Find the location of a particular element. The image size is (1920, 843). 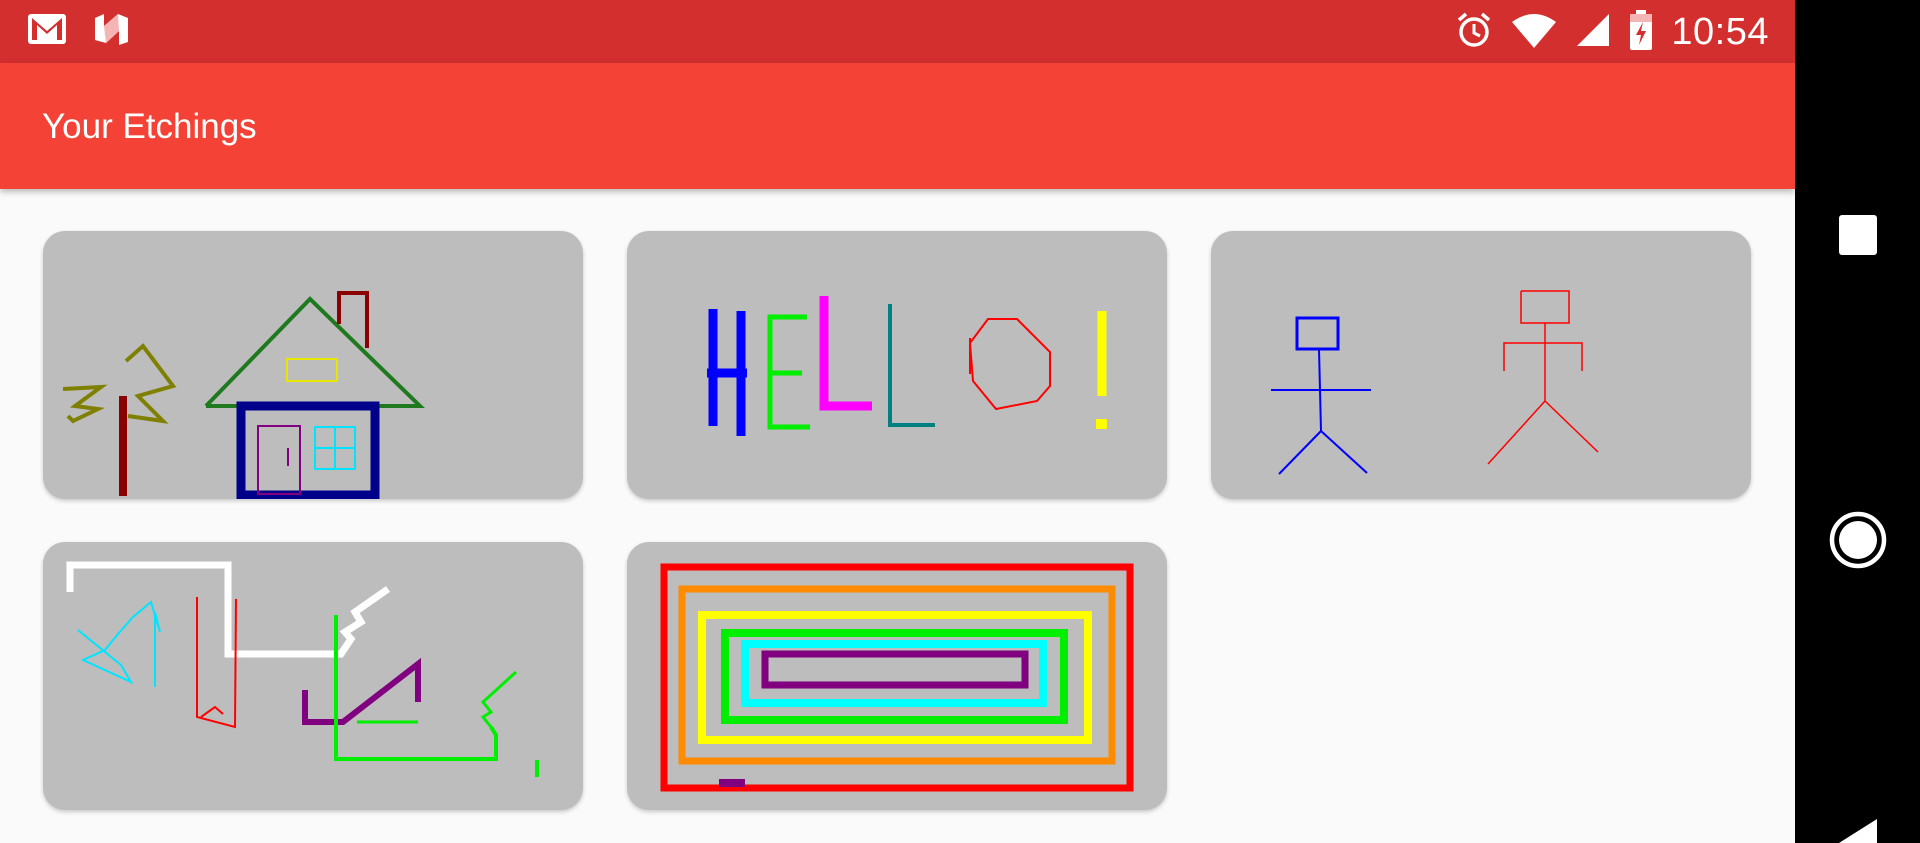

back-button is located at coordinates (1857, 829).